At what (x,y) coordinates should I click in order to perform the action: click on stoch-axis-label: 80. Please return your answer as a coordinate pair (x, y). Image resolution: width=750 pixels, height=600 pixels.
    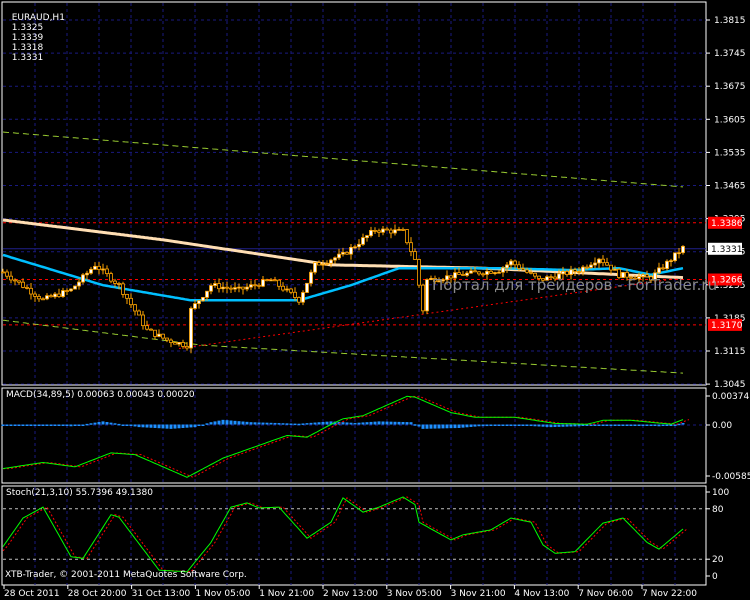
    Looking at the image, I should click on (718, 510).